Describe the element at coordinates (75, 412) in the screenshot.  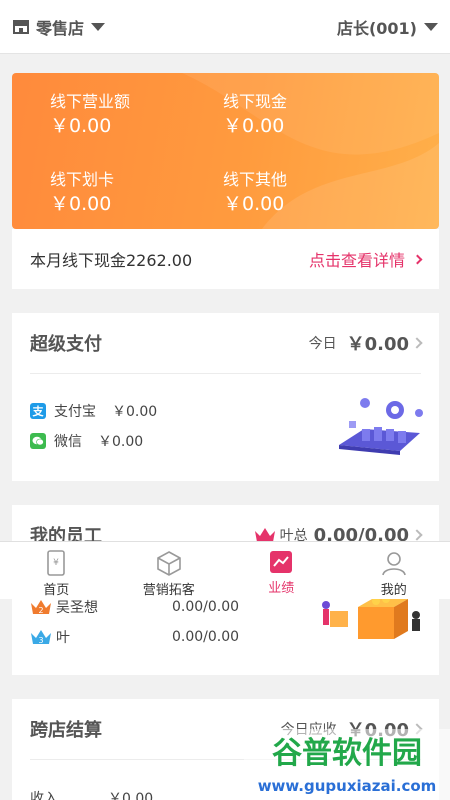
I see `pay-method-name: 支付宝` at that location.